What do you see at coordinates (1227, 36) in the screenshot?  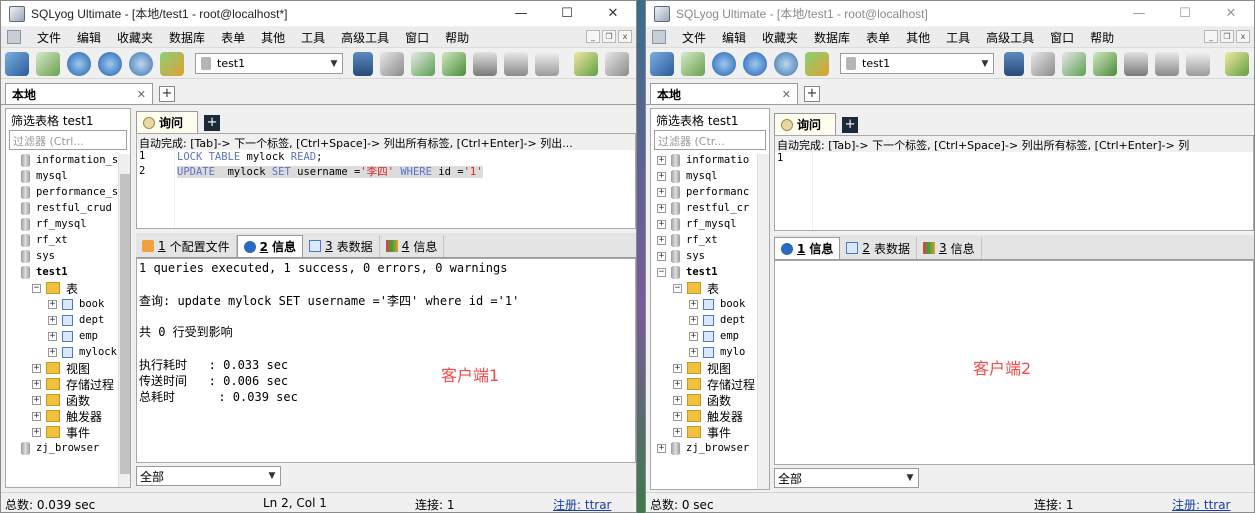 I see `mdi-restore-button: ❐` at bounding box center [1227, 36].